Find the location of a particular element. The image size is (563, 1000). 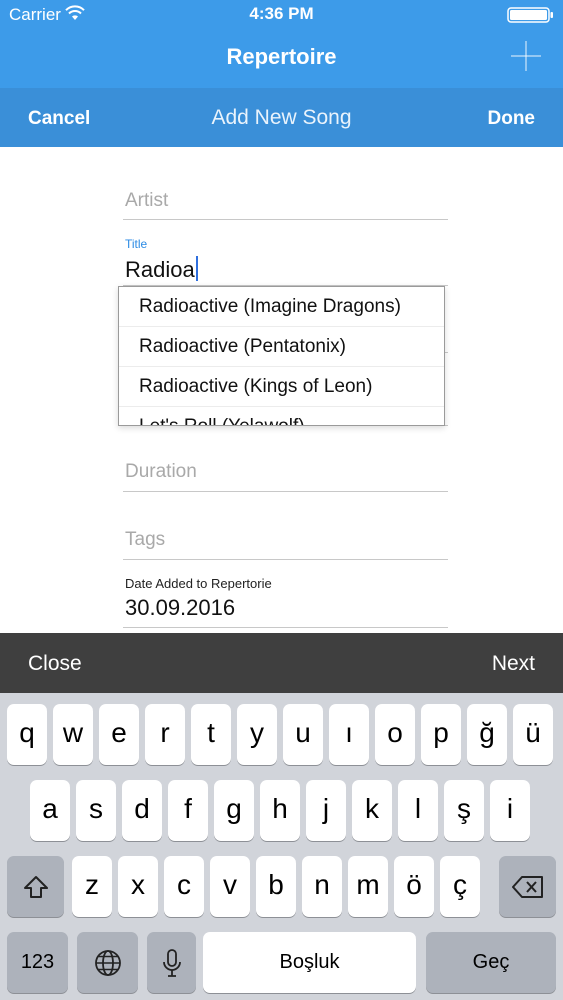

key-z: z is located at coordinates (92, 886).